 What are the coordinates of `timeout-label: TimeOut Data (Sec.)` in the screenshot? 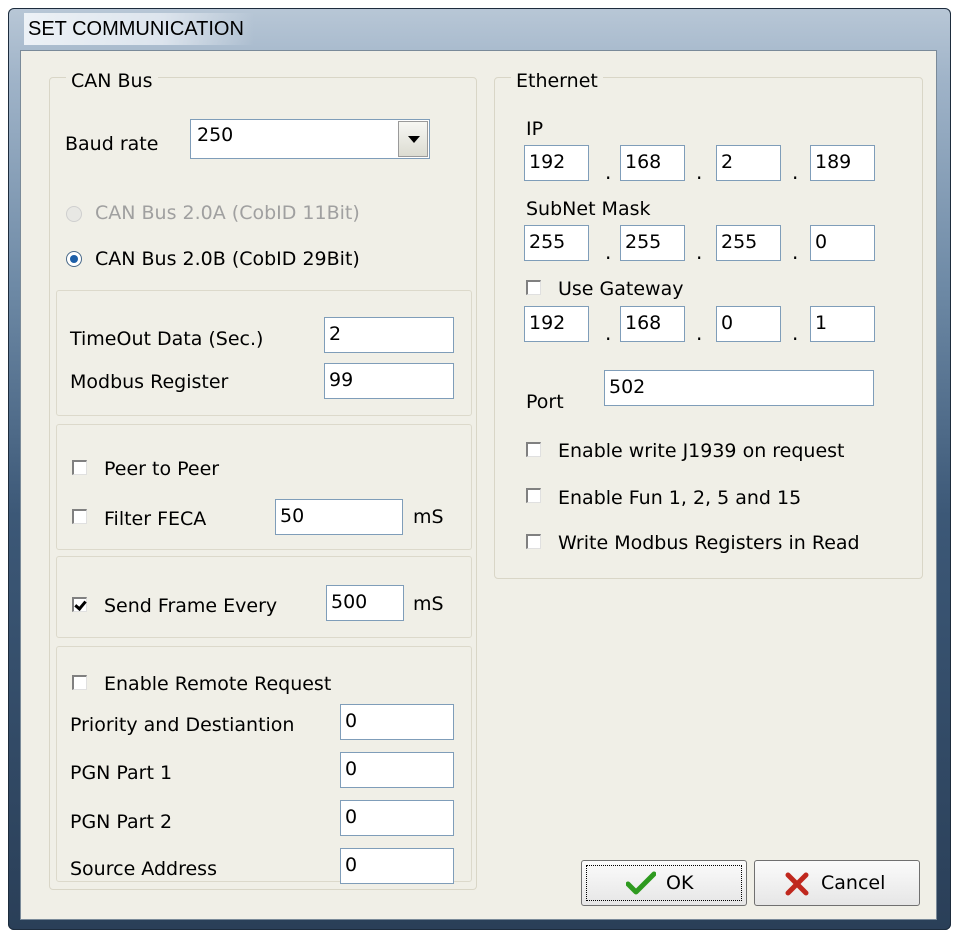 It's located at (167, 339).